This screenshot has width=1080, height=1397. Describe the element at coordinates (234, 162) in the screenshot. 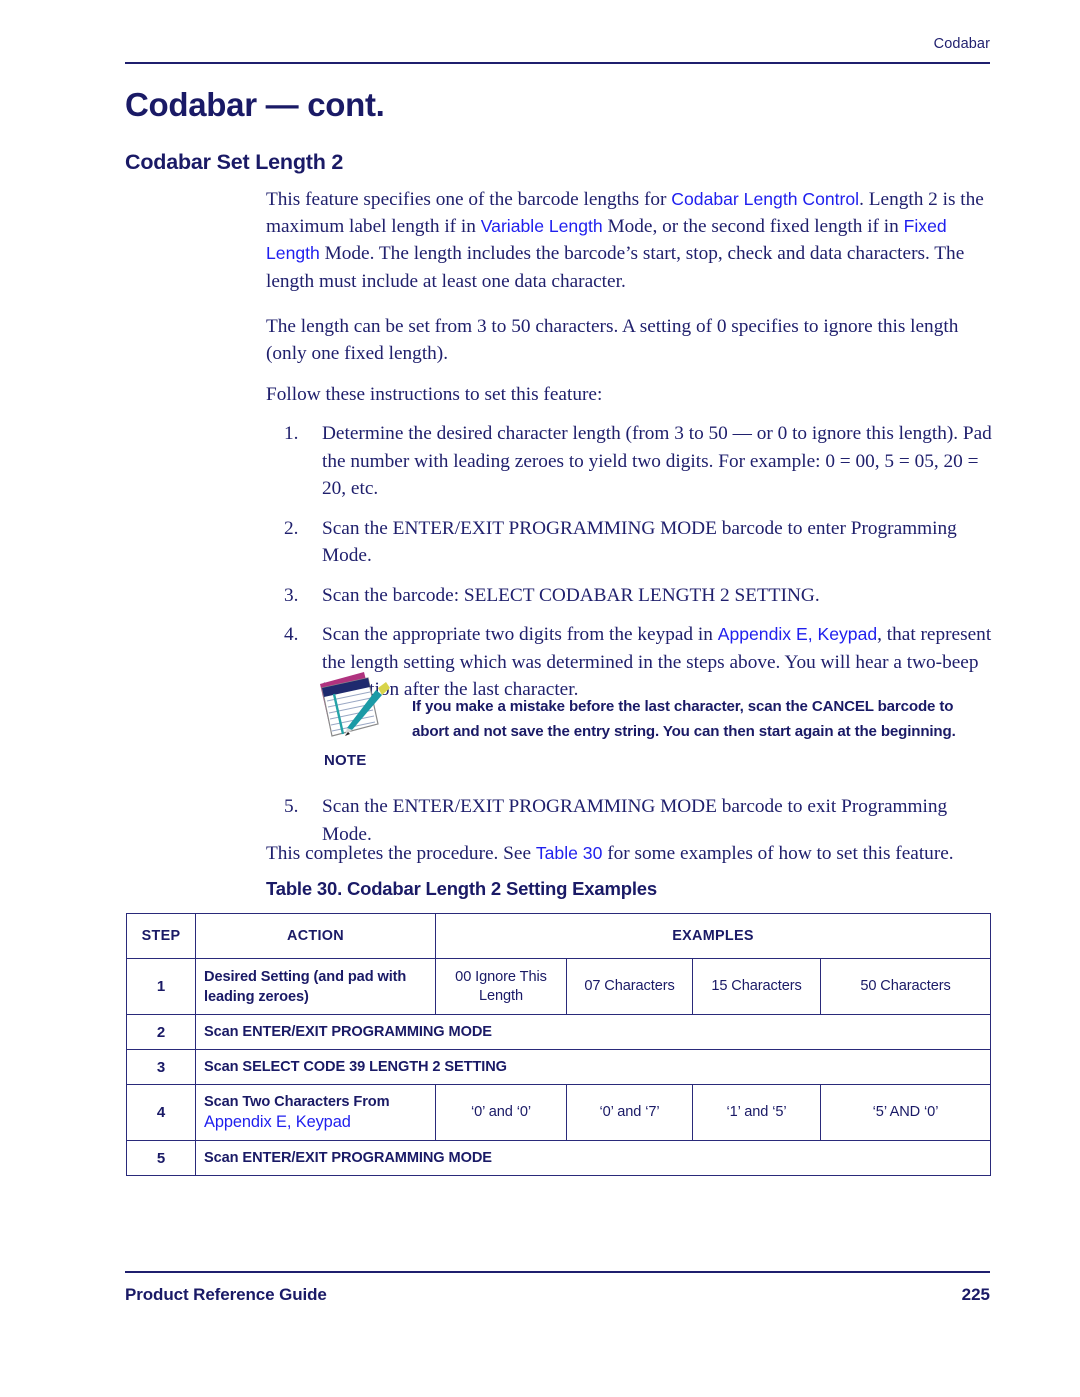

I see `section-heading: Codabar Set Length 2` at that location.